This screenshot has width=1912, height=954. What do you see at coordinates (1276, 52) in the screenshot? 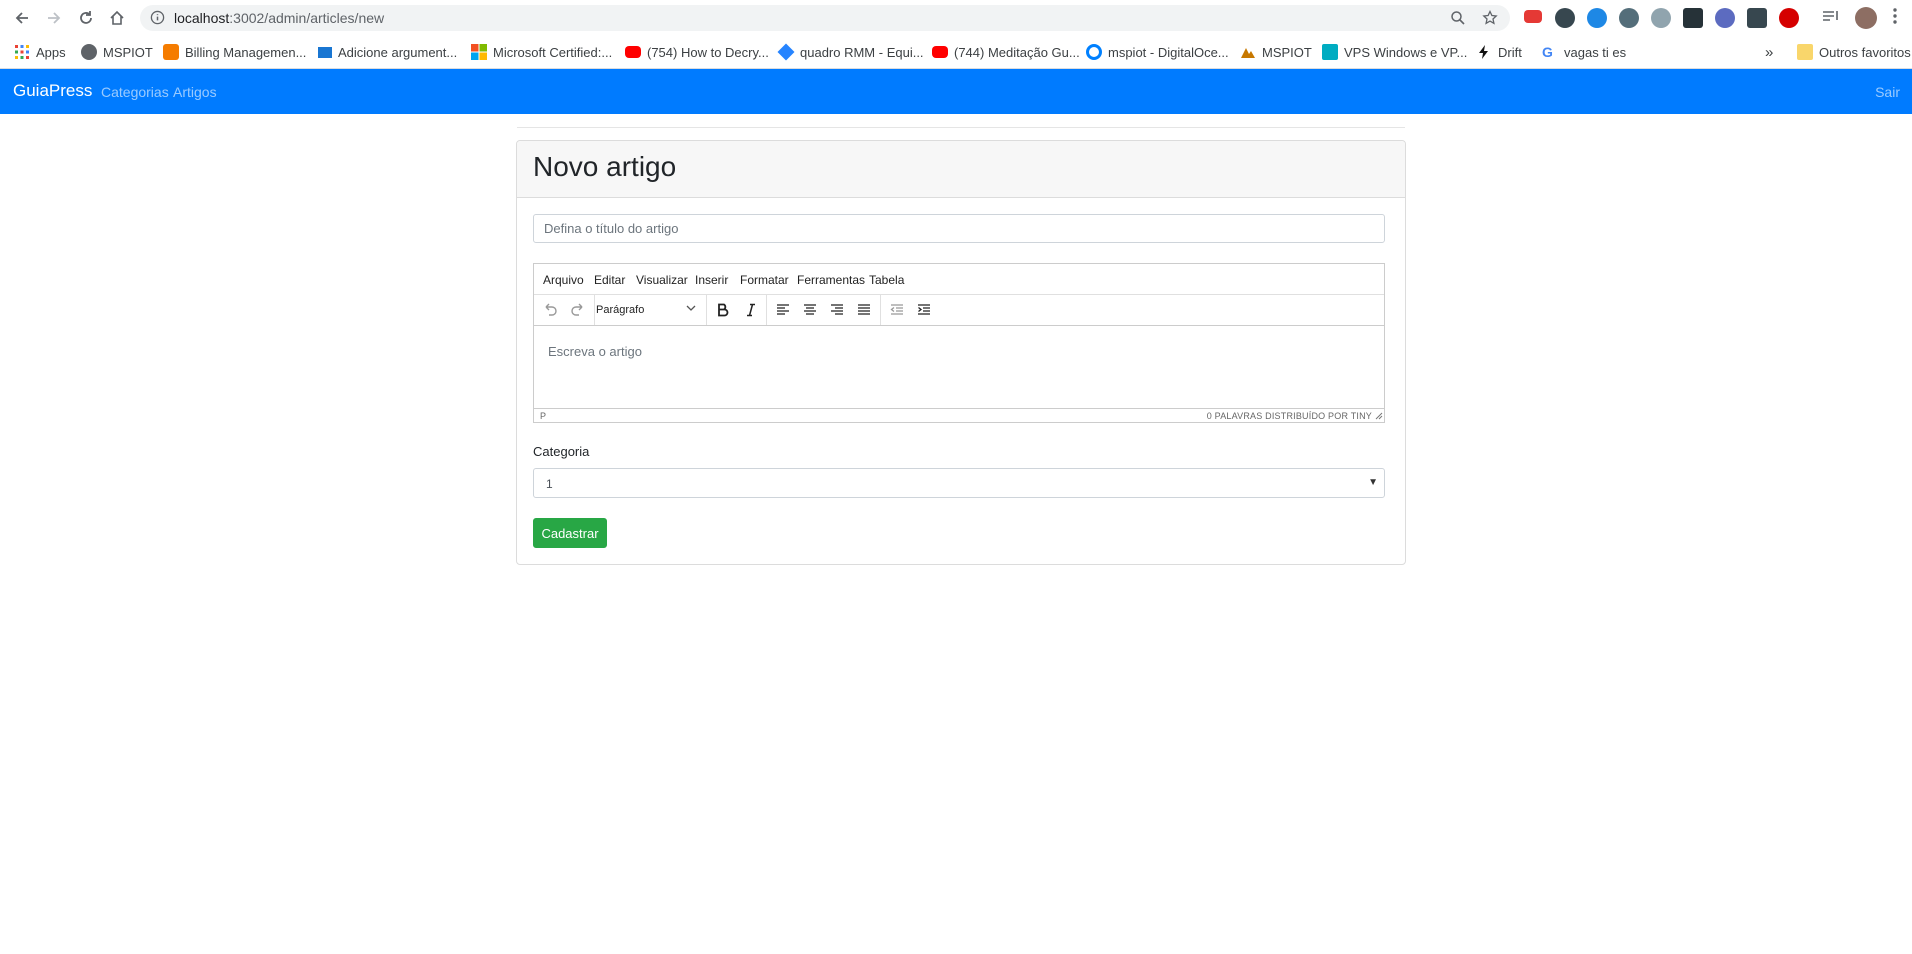
I see `bookmark-mspiot-2: MSPIOT` at bounding box center [1276, 52].